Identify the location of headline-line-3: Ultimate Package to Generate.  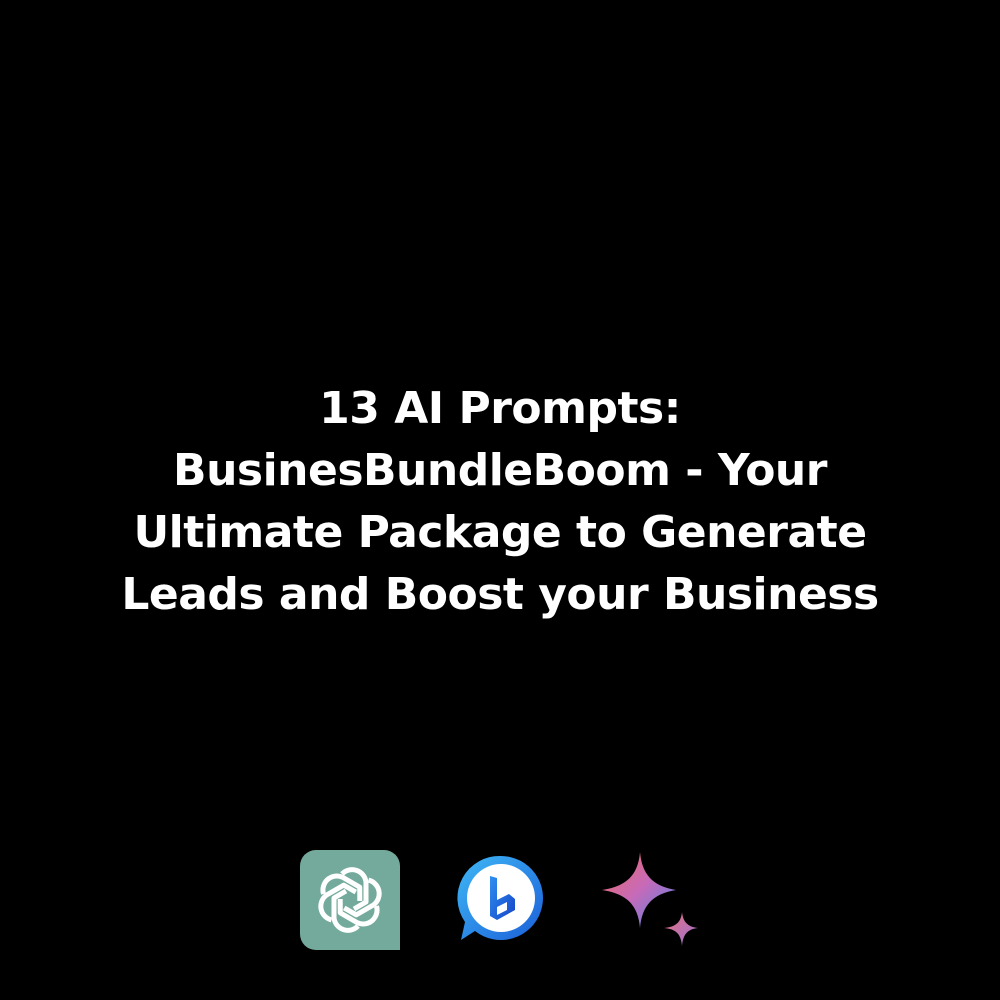
(500, 532).